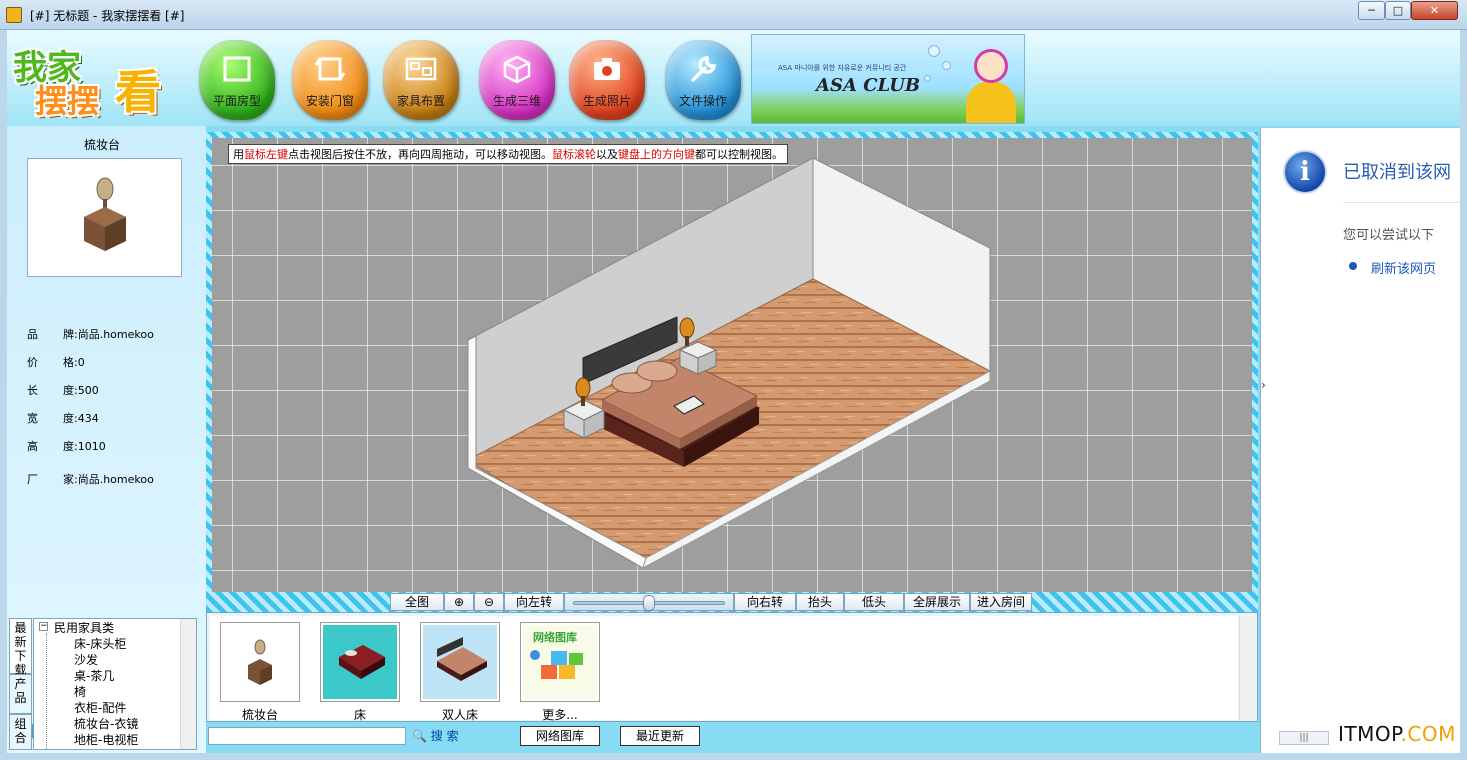  I want to click on tree-guide-line, so click(46, 691).